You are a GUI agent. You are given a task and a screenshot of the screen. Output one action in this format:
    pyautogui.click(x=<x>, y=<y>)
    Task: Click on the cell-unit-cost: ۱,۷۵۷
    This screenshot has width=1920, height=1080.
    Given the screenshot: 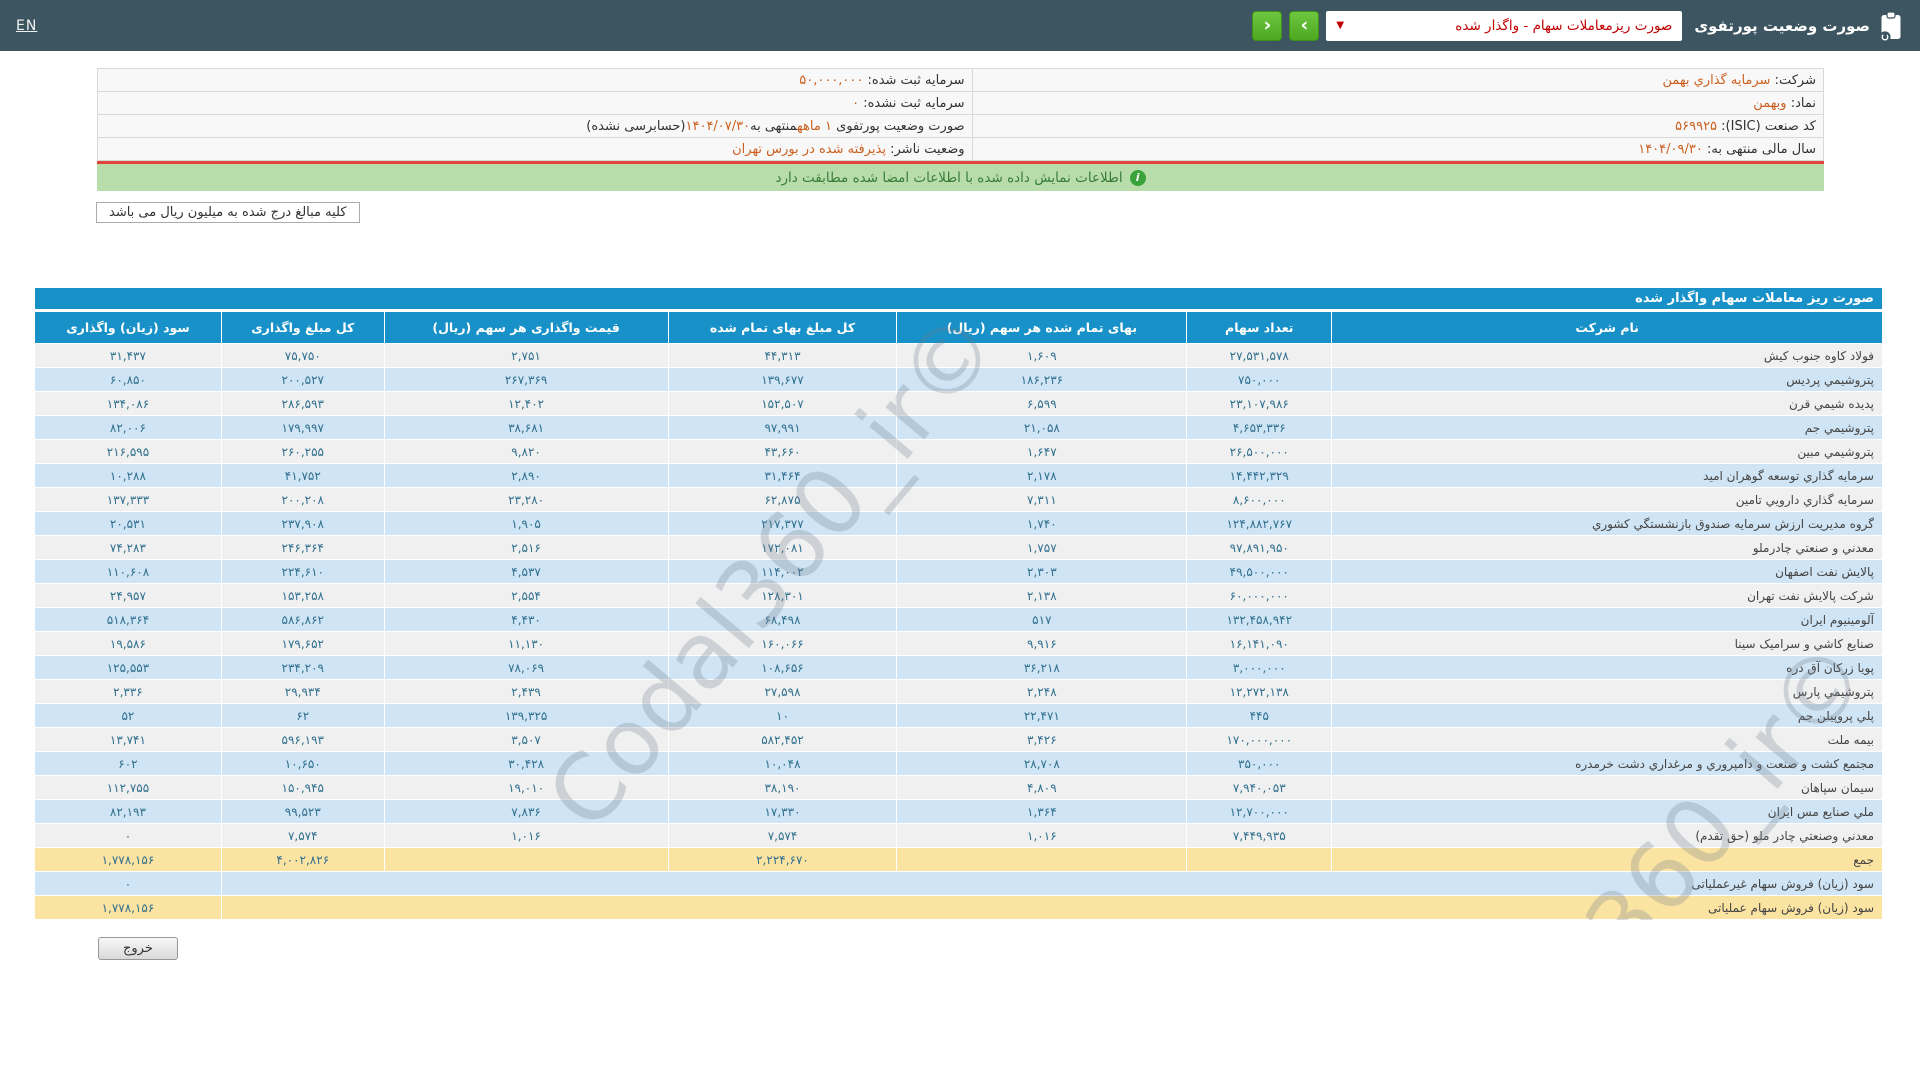 What is the action you would take?
    pyautogui.click(x=1042, y=547)
    